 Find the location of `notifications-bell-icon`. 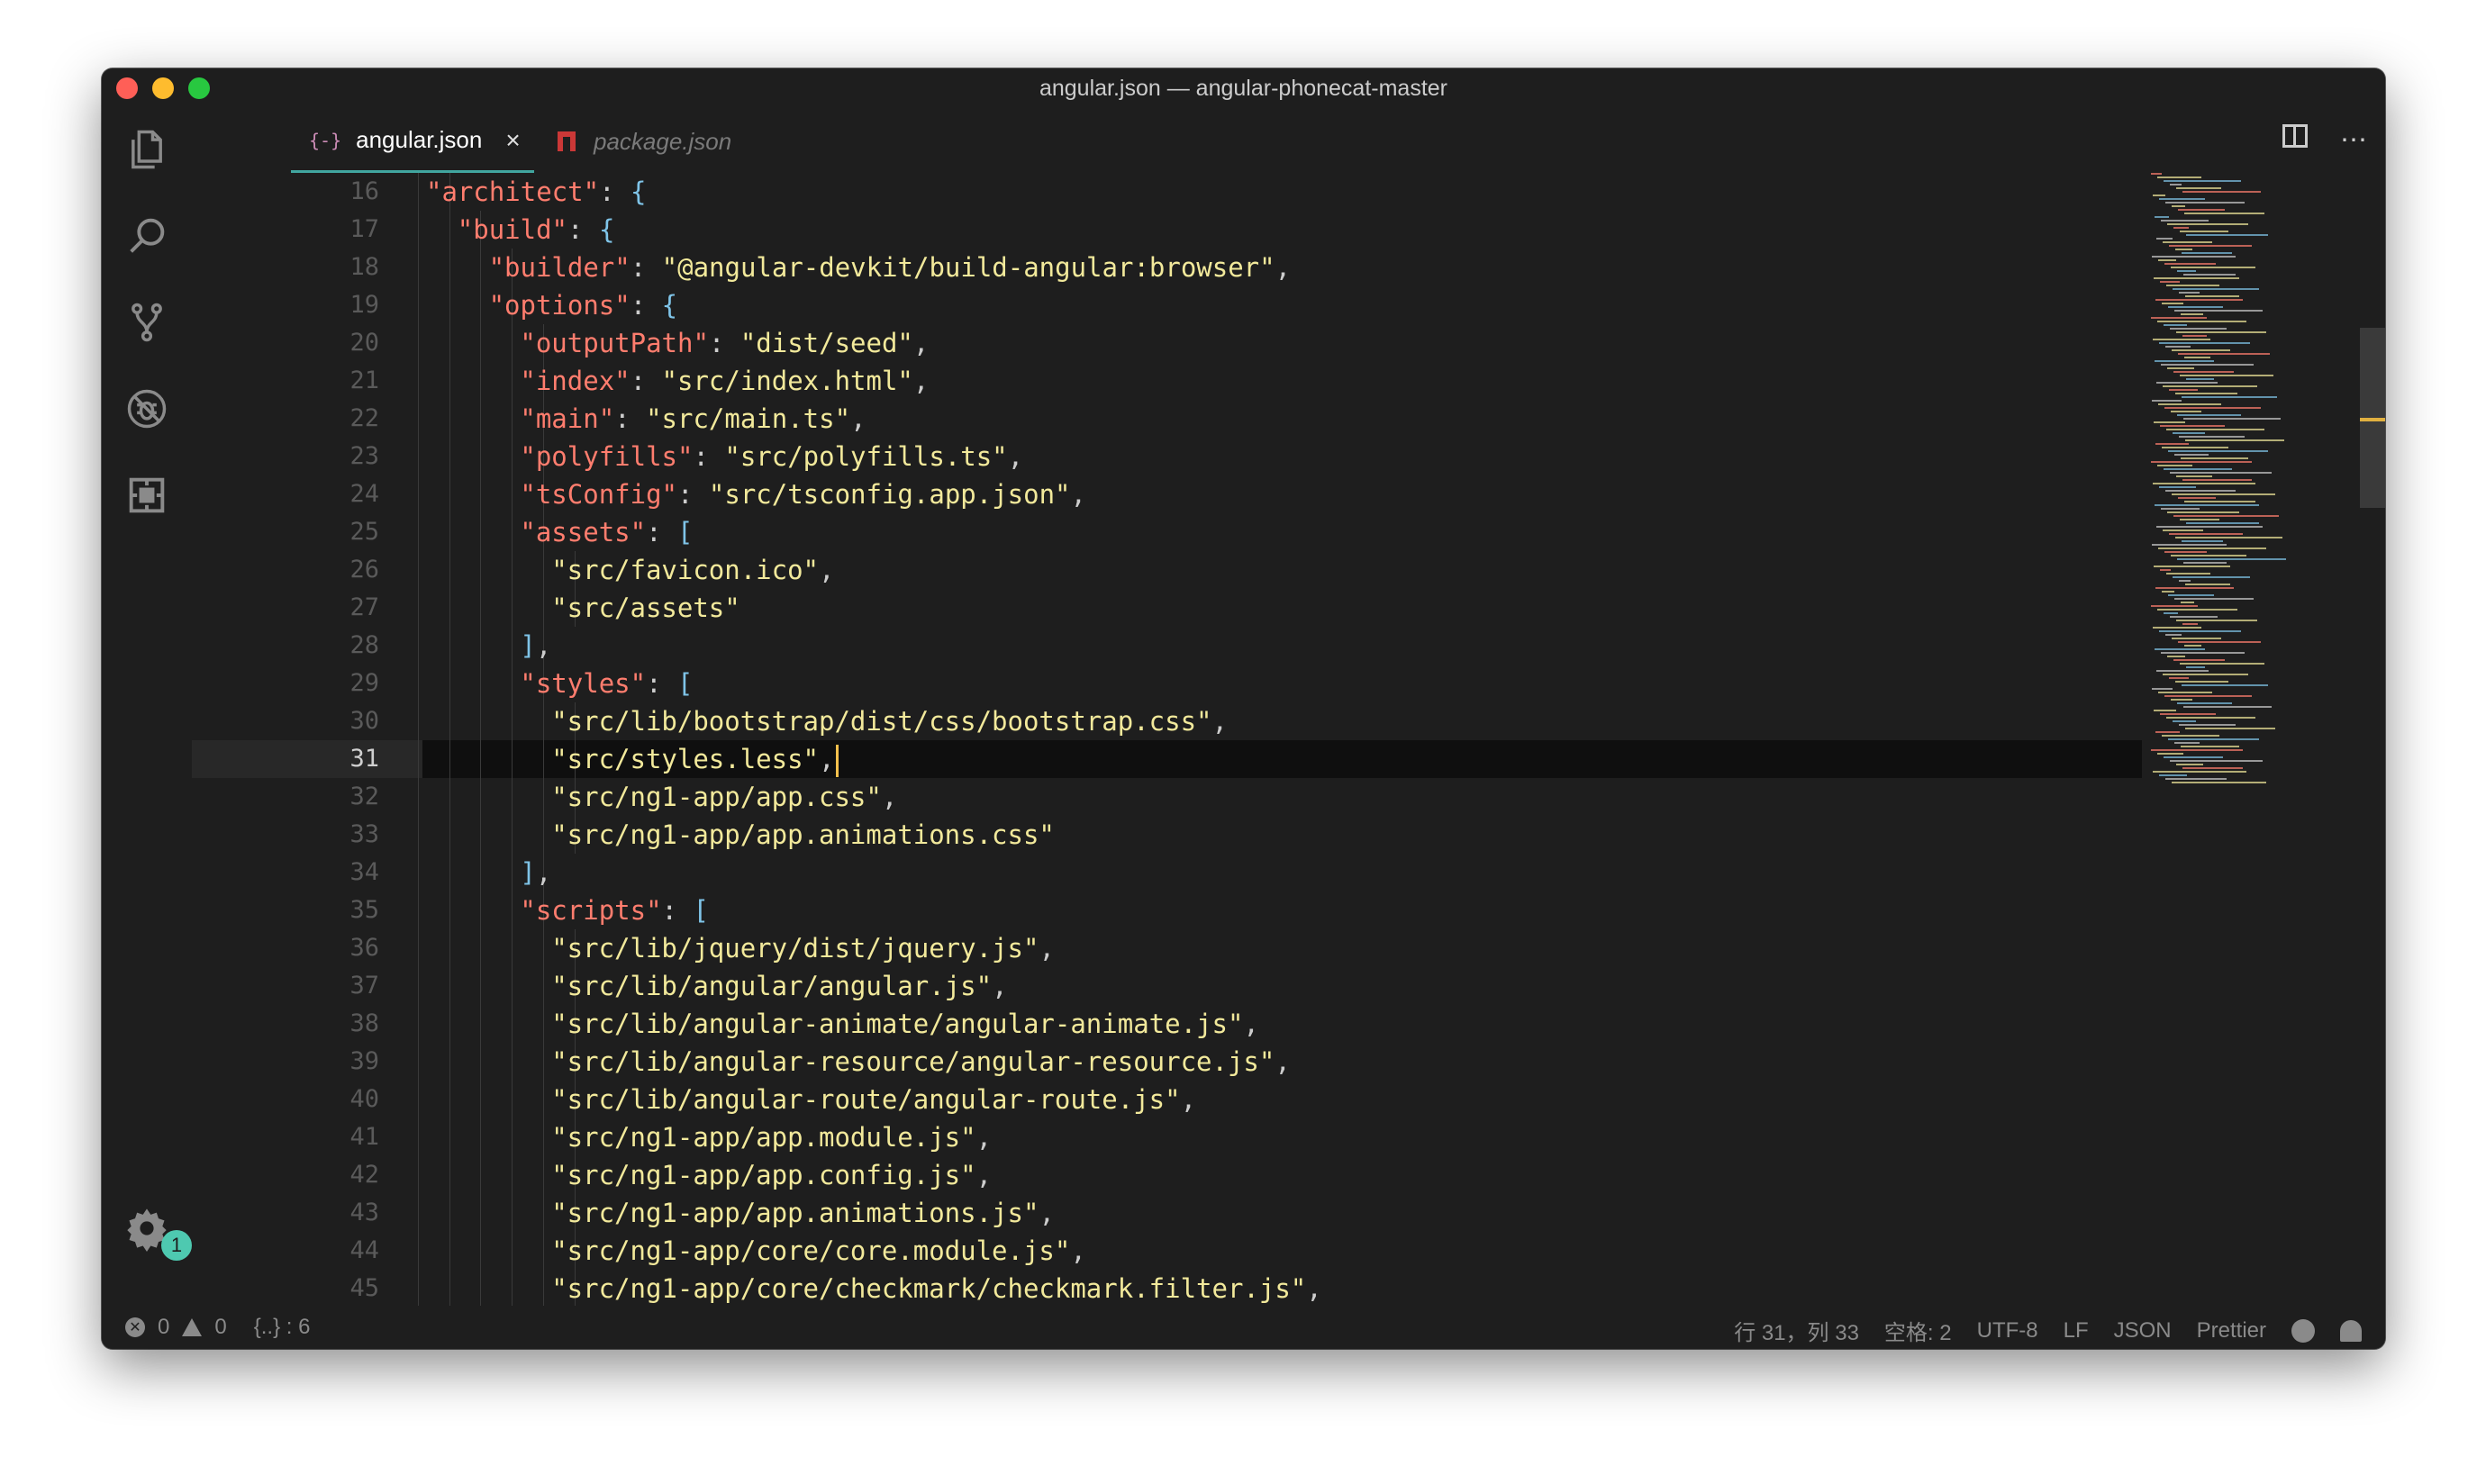

notifications-bell-icon is located at coordinates (2351, 1330).